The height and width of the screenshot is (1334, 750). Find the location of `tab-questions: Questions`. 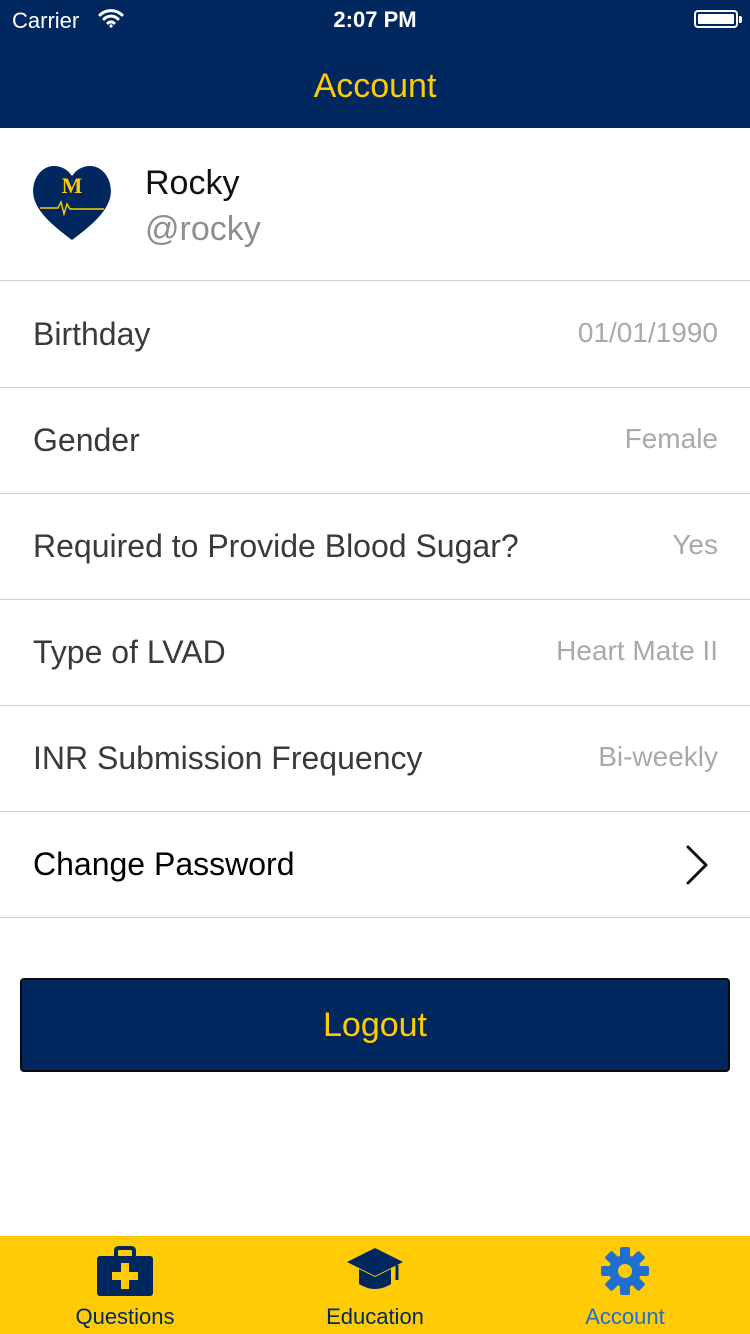

tab-questions: Questions is located at coordinates (125, 1285).